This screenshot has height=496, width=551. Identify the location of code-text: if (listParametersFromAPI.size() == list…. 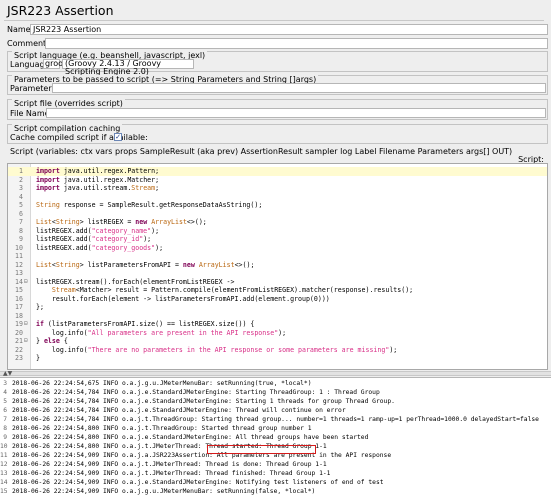
(145, 324).